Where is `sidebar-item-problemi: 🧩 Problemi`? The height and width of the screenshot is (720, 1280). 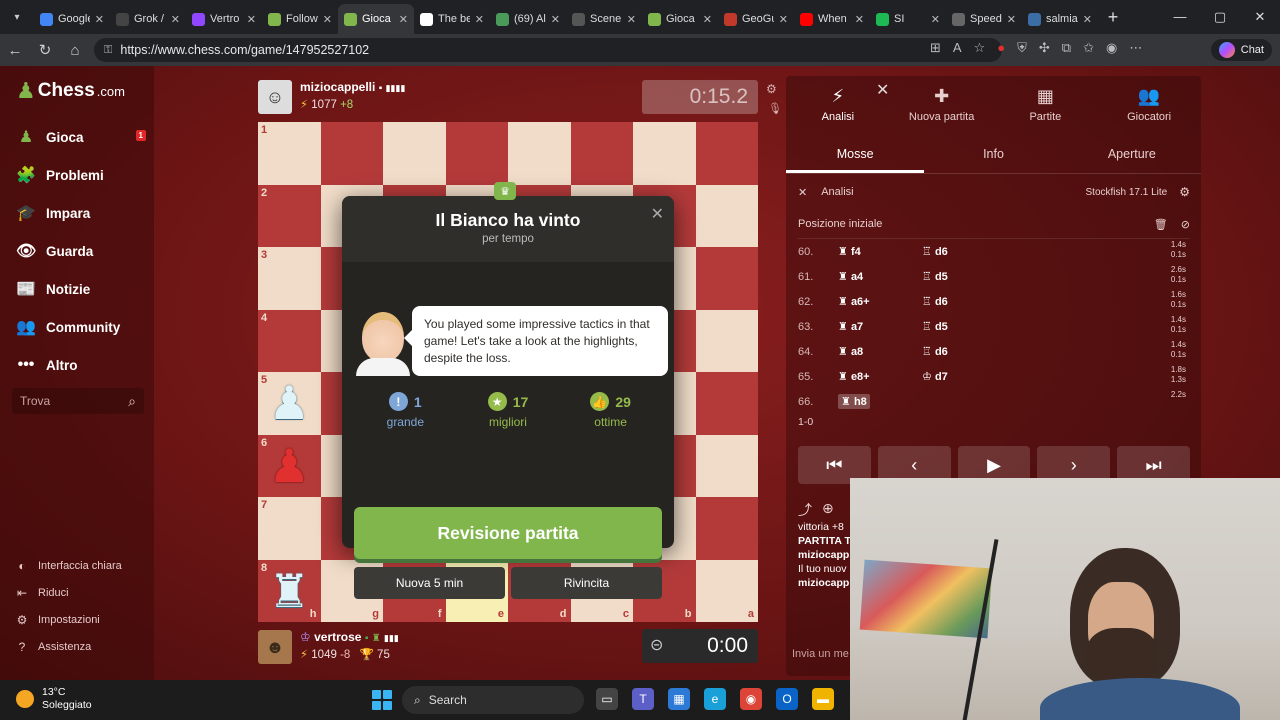
sidebar-item-problemi: 🧩 Problemi is located at coordinates (77, 175).